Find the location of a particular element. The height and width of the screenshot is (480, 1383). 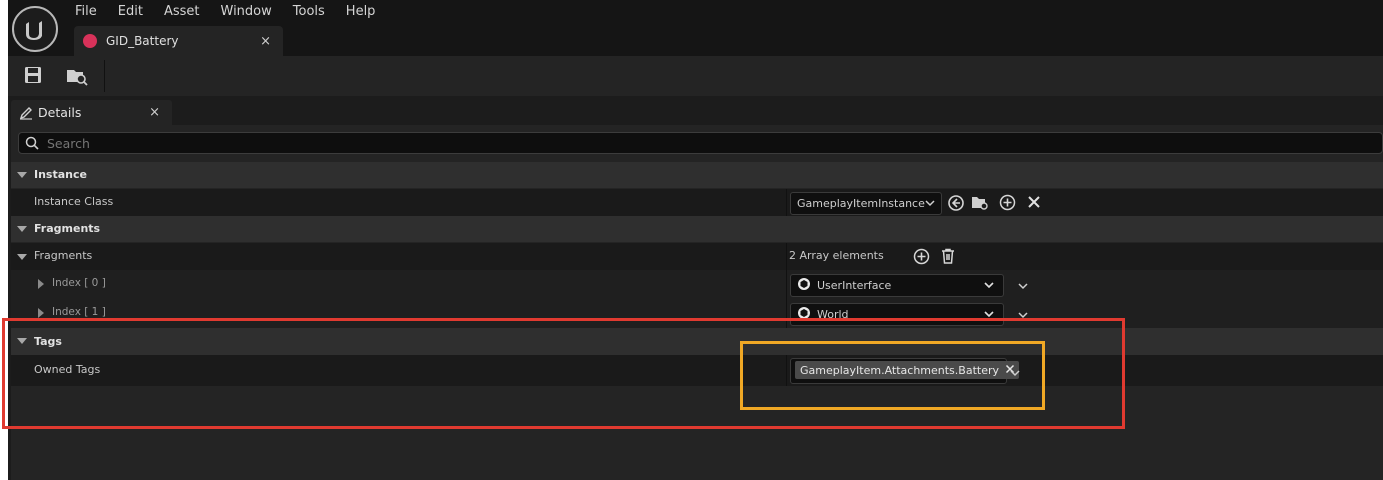

menu-window: Window is located at coordinates (246, 12).